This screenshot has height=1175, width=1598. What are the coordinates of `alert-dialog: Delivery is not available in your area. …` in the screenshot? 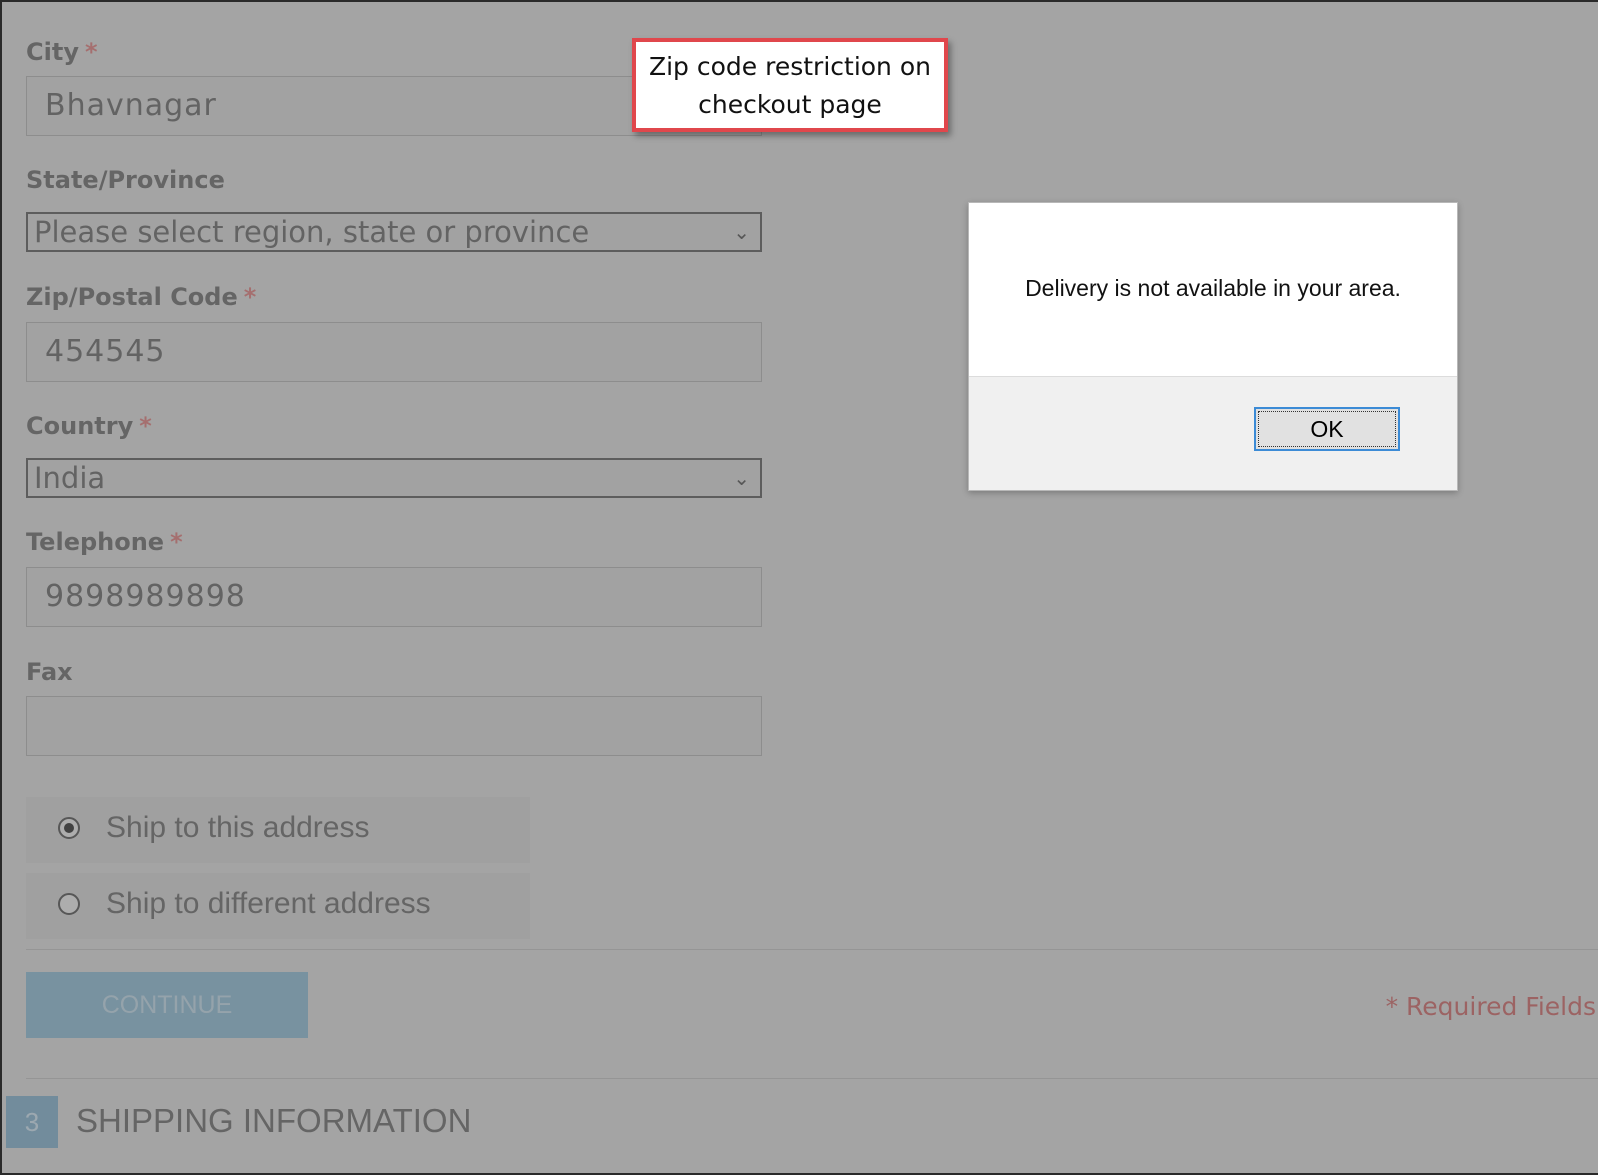 It's located at (1213, 346).